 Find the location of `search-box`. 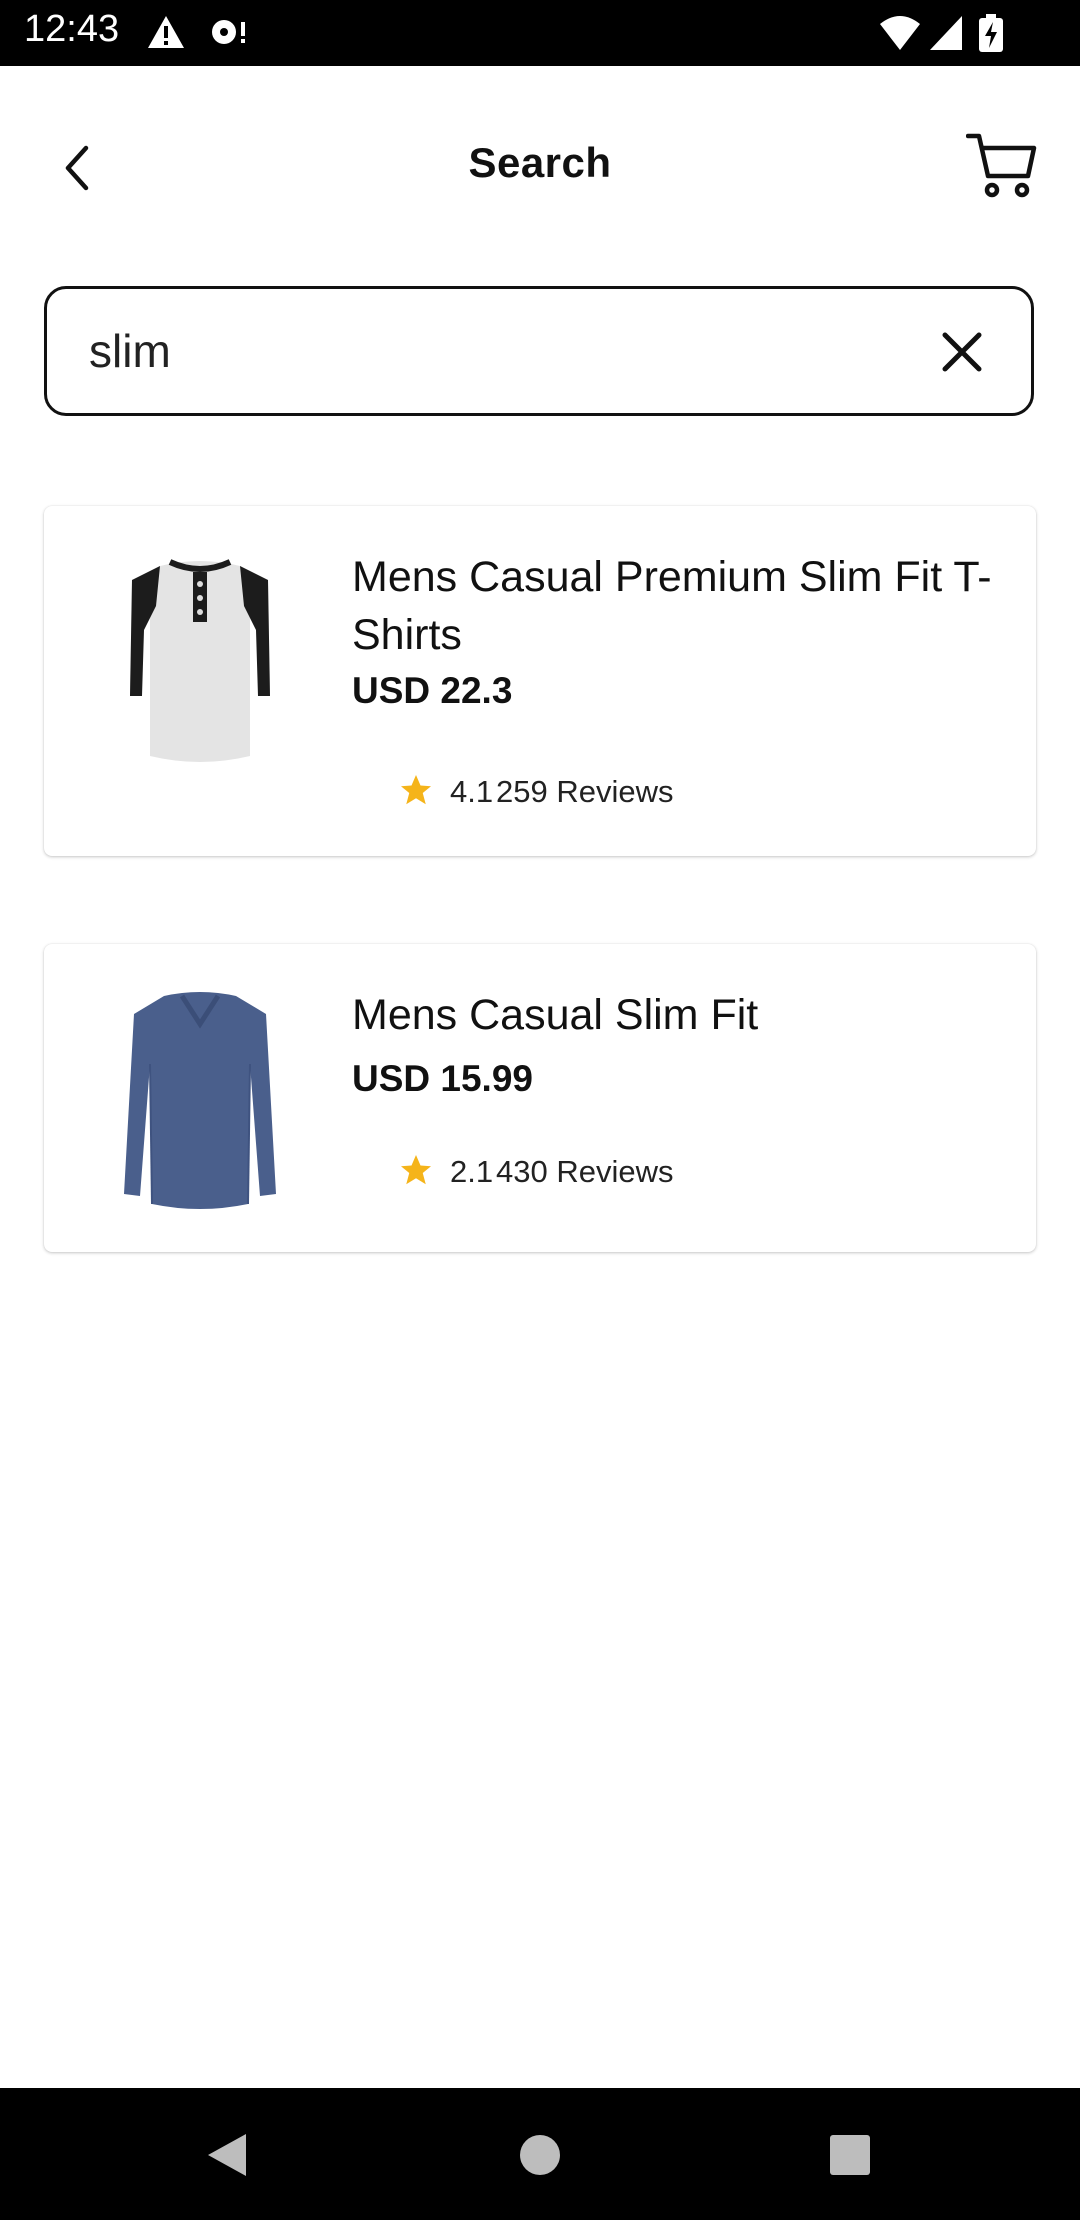

search-box is located at coordinates (539, 351).